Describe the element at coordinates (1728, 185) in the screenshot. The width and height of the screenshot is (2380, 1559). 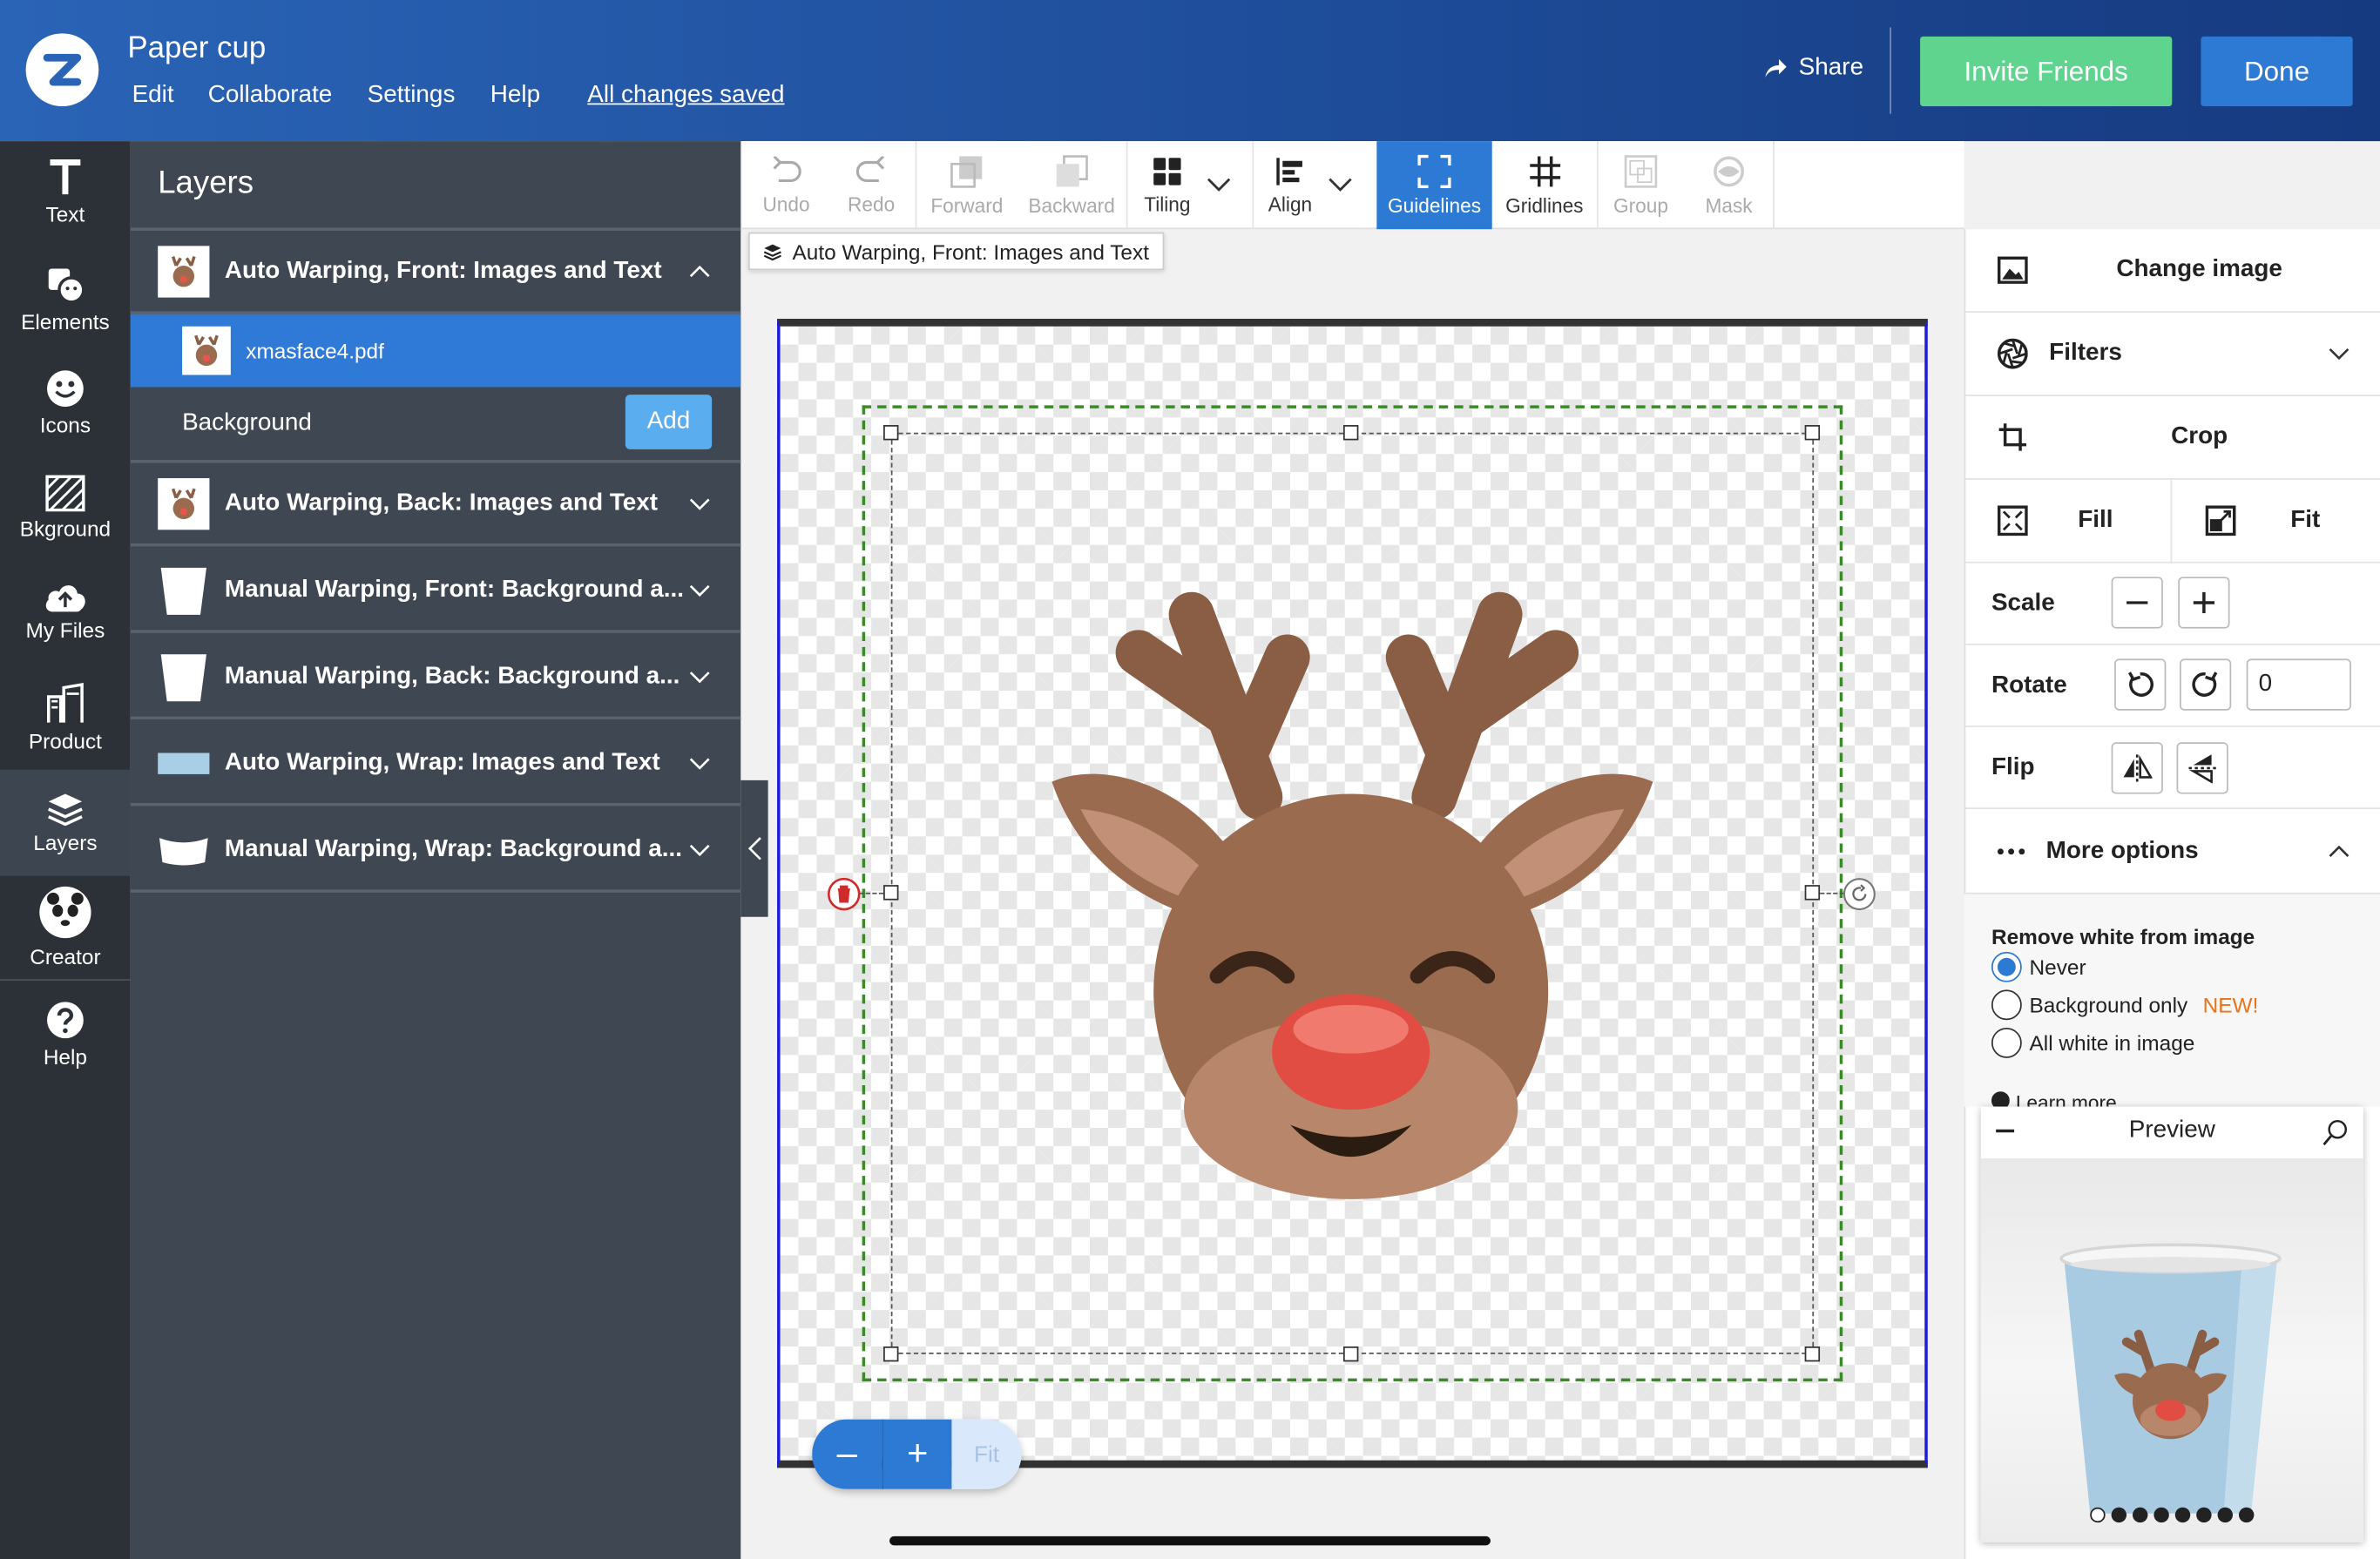
I see `mask-button: Mask` at that location.